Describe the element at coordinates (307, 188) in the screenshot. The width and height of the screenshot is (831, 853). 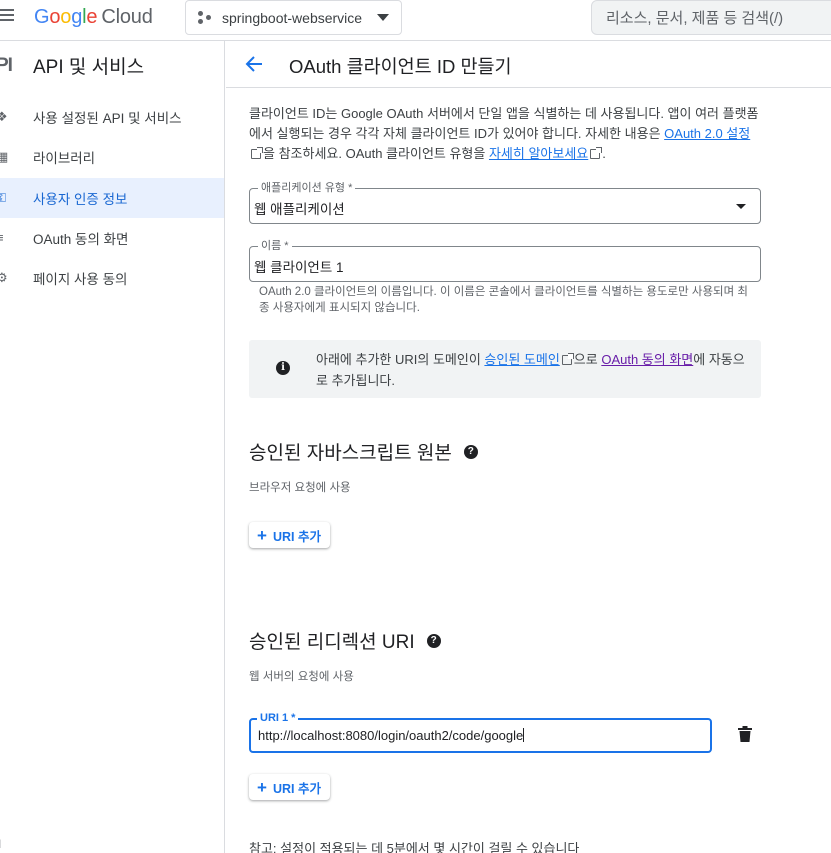
I see `application-type-label: 애플리케이션 유형 *` at that location.